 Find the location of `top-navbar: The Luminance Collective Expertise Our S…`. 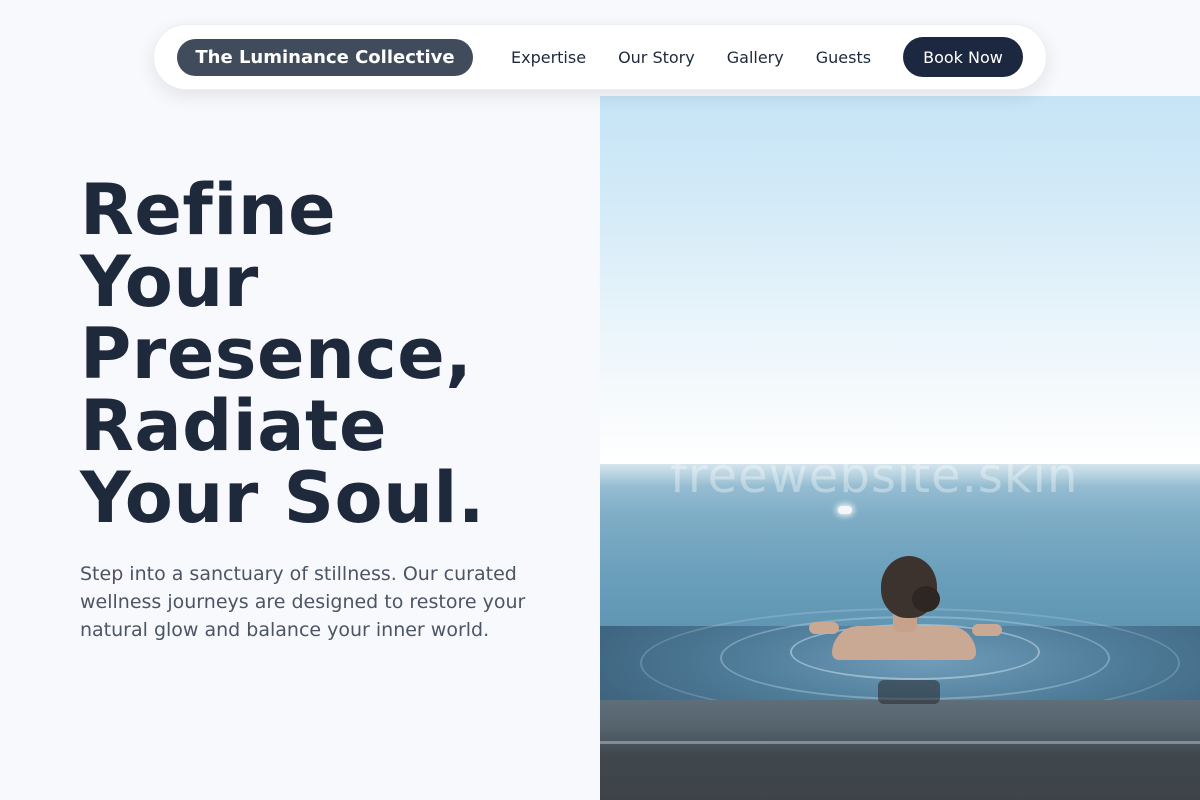

top-navbar: The Luminance Collective Expertise Our S… is located at coordinates (600, 57).